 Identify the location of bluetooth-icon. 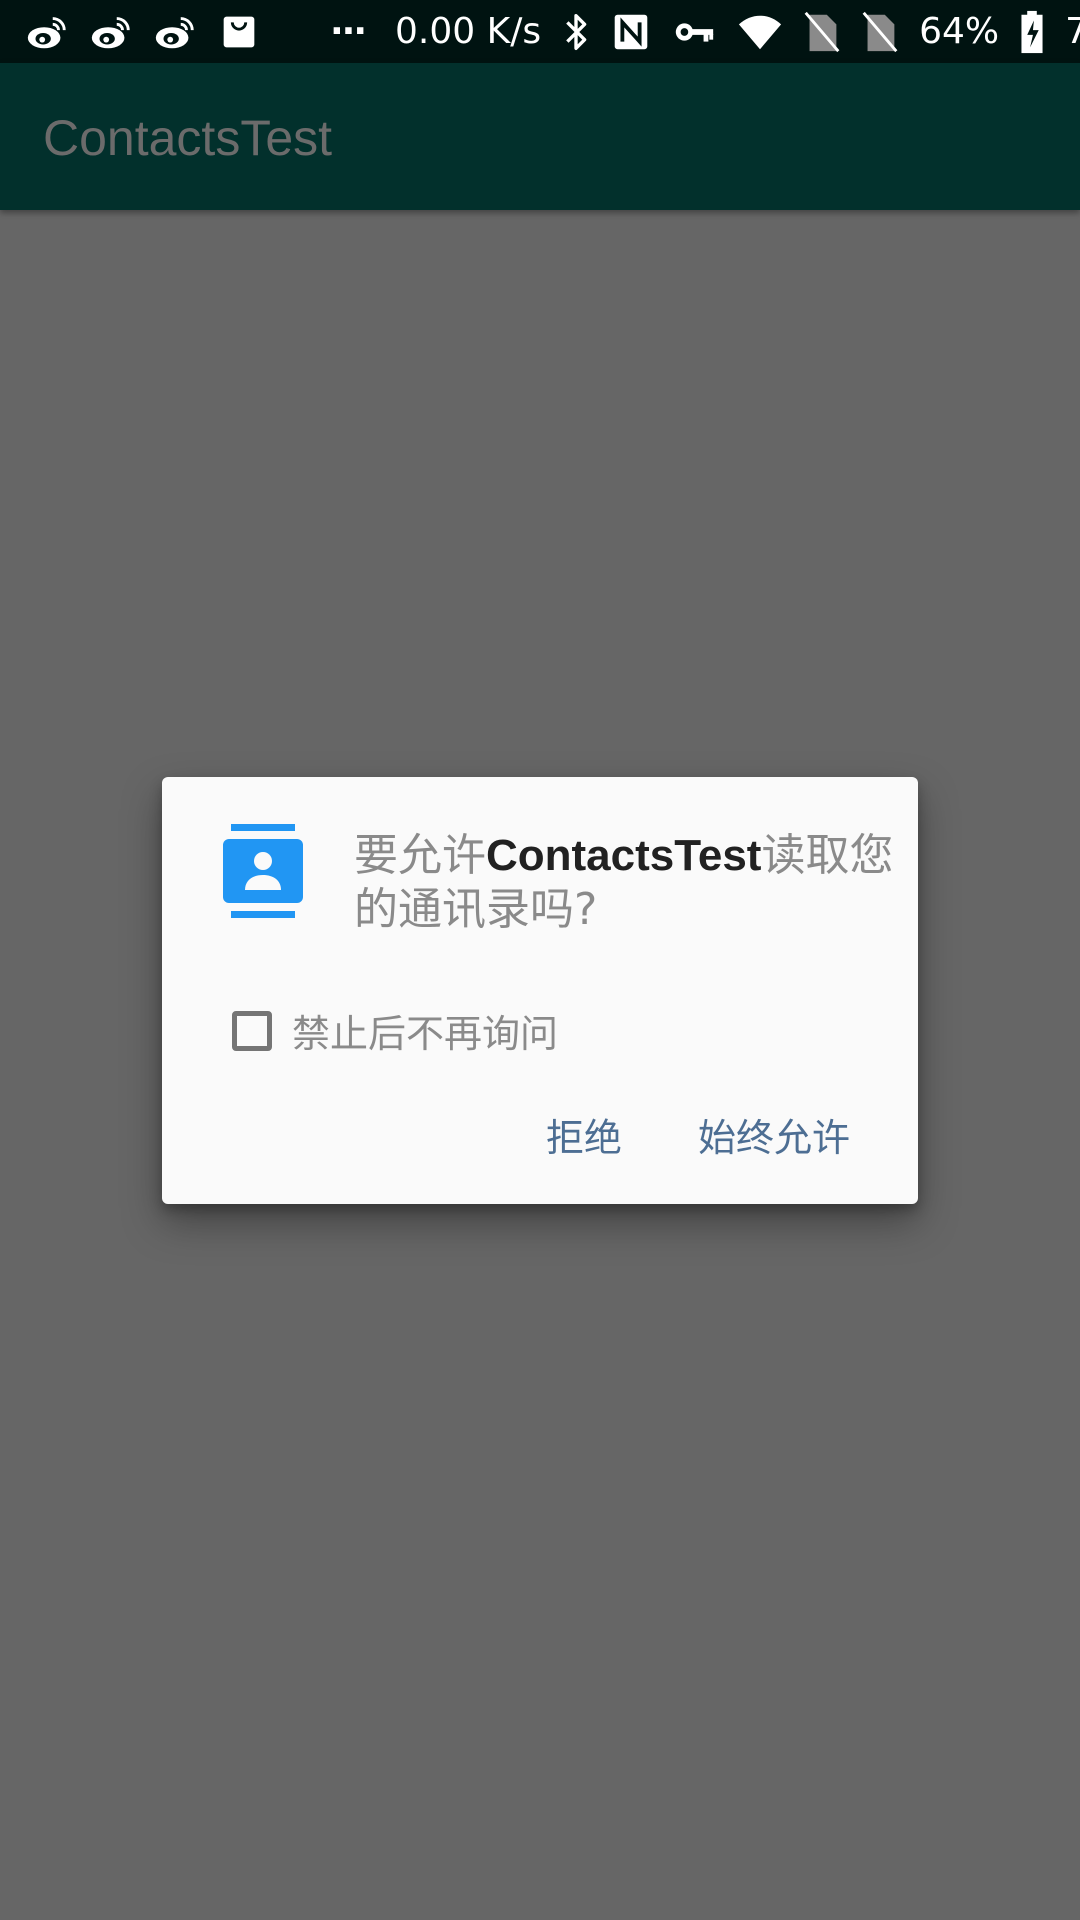
(576, 32).